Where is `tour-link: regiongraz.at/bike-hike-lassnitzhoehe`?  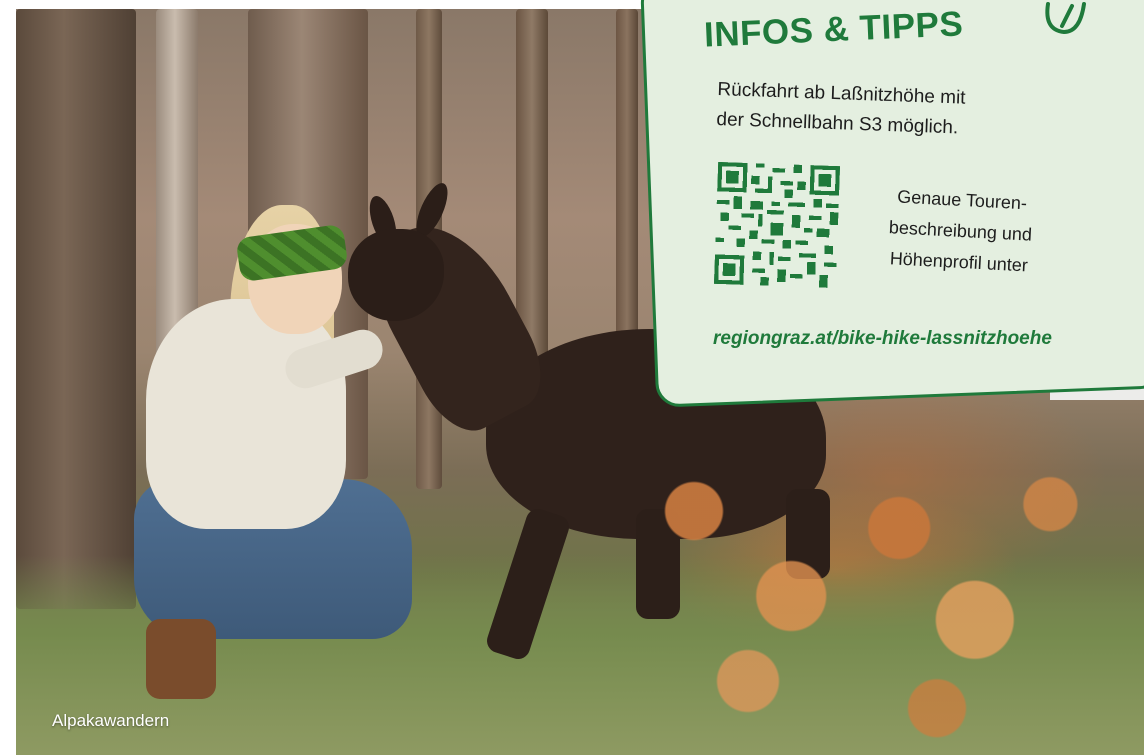 tour-link: regiongraz.at/bike-hike-lassnitzhoehe is located at coordinates (882, 339).